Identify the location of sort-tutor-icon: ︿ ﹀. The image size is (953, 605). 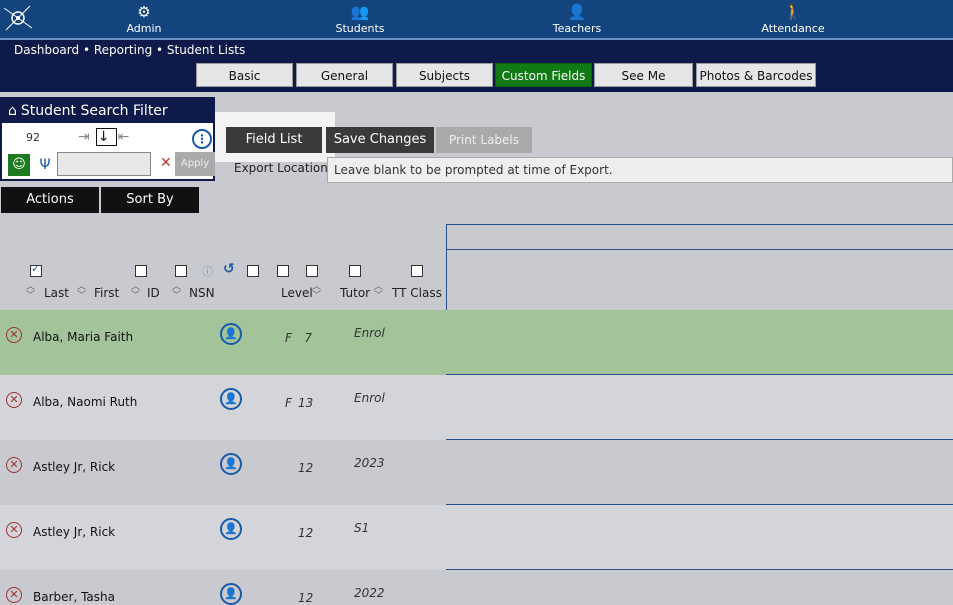
(378, 292).